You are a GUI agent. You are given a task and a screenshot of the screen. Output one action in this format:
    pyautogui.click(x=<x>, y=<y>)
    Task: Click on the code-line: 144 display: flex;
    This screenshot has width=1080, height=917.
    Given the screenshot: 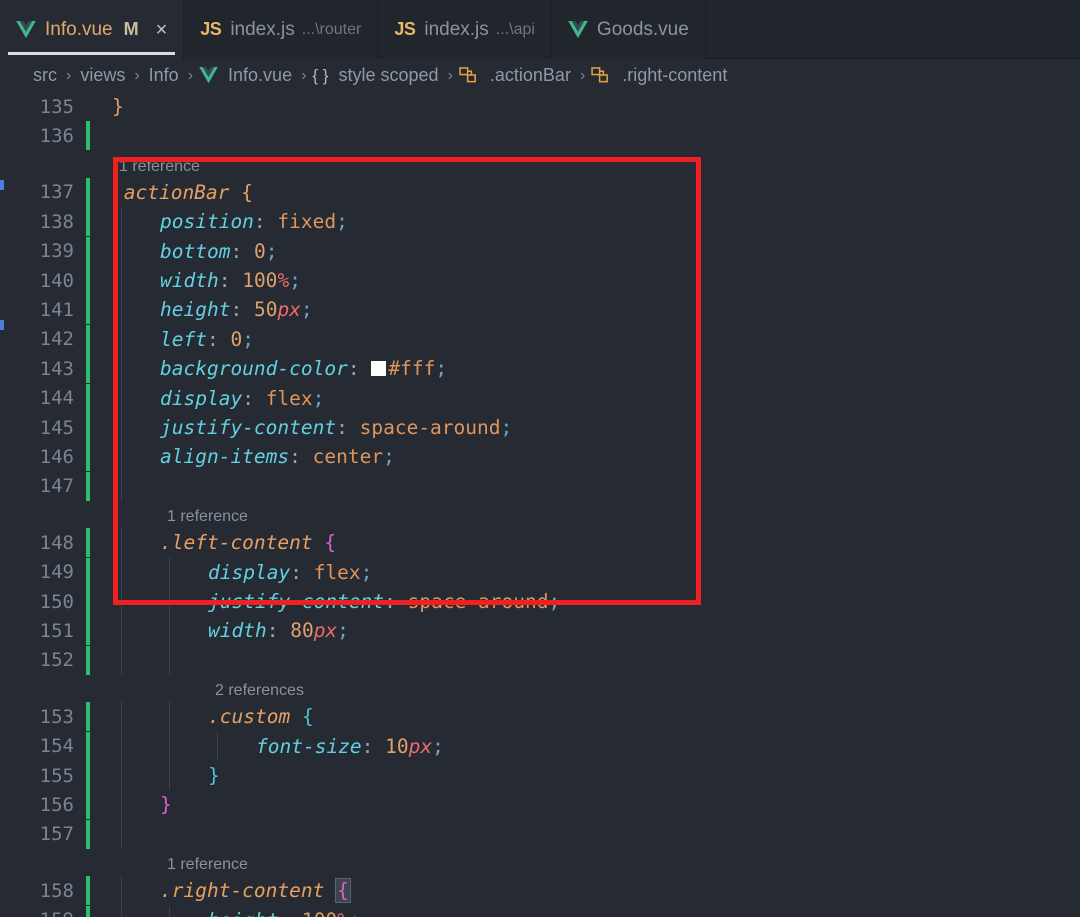 What is the action you would take?
    pyautogui.click(x=540, y=398)
    